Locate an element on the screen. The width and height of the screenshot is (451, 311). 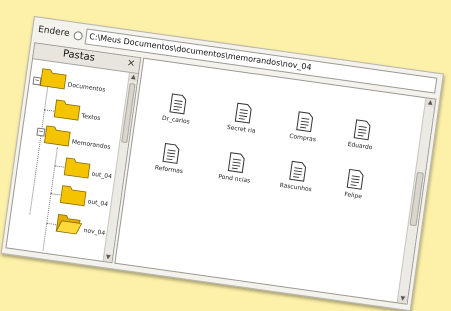
file-item: Dr_carlos is located at coordinates (178, 108).